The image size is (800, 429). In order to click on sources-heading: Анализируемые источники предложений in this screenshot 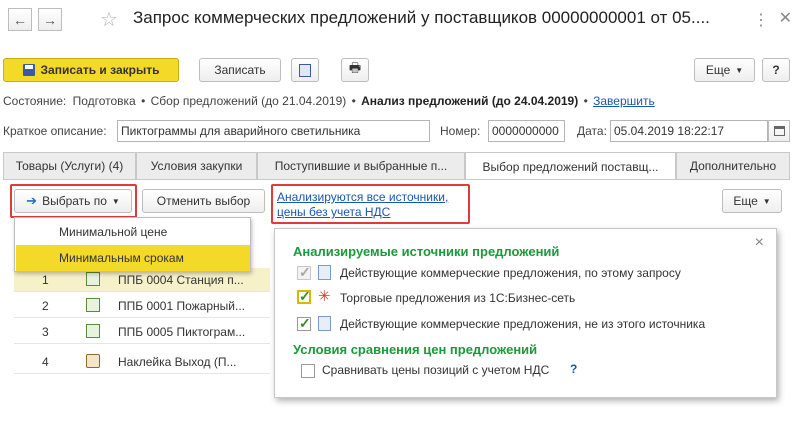, I will do `click(426, 251)`.